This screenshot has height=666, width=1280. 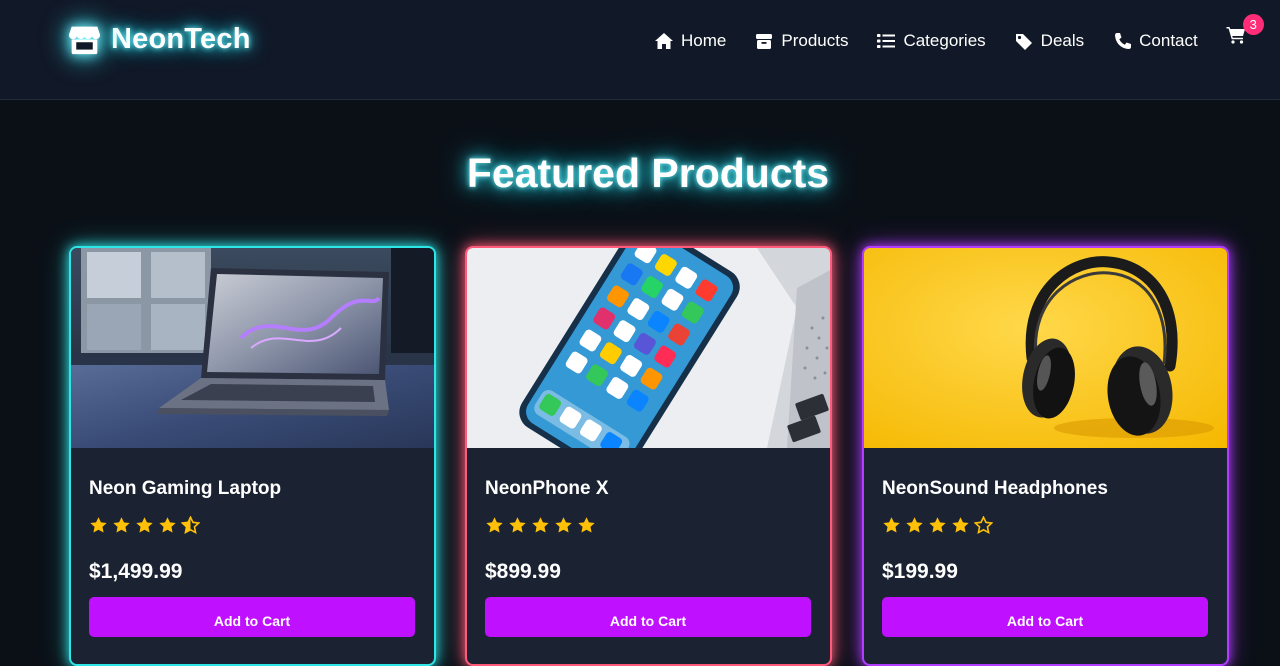 I want to click on list-icon, so click(x=886, y=41).